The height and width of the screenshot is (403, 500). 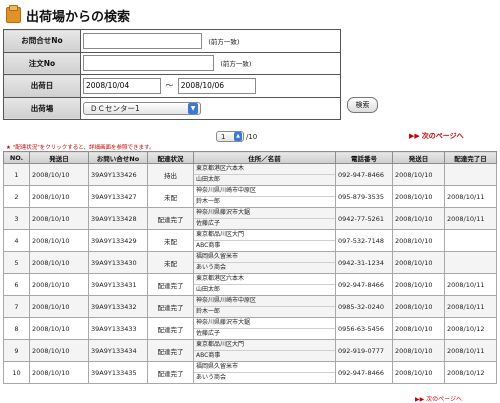 I want to click on inquiry-no-row: お問合せNo (前方一致), so click(x=172, y=41).